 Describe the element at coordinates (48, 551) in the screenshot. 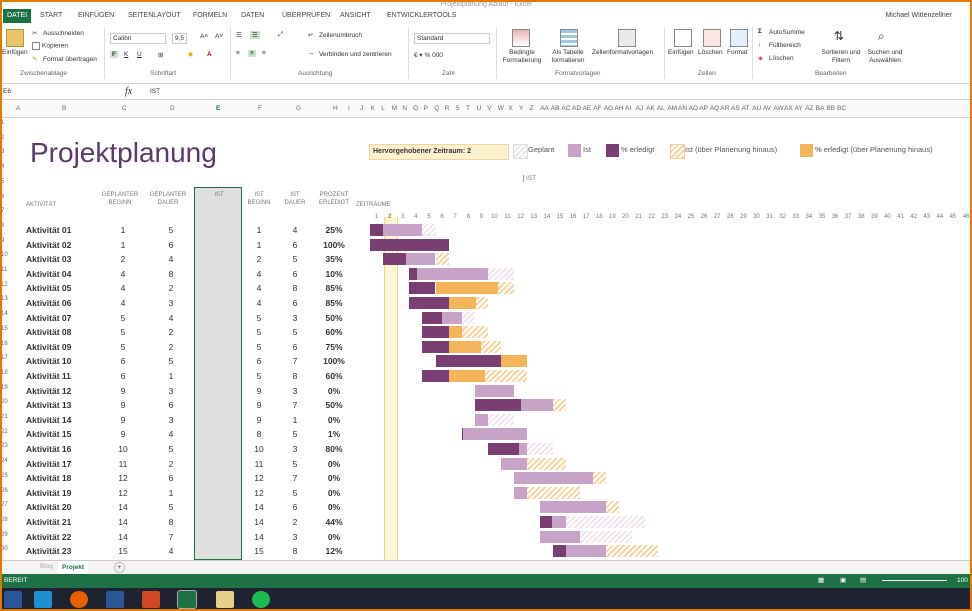

I see `activity-name: Aktivität 23` at that location.